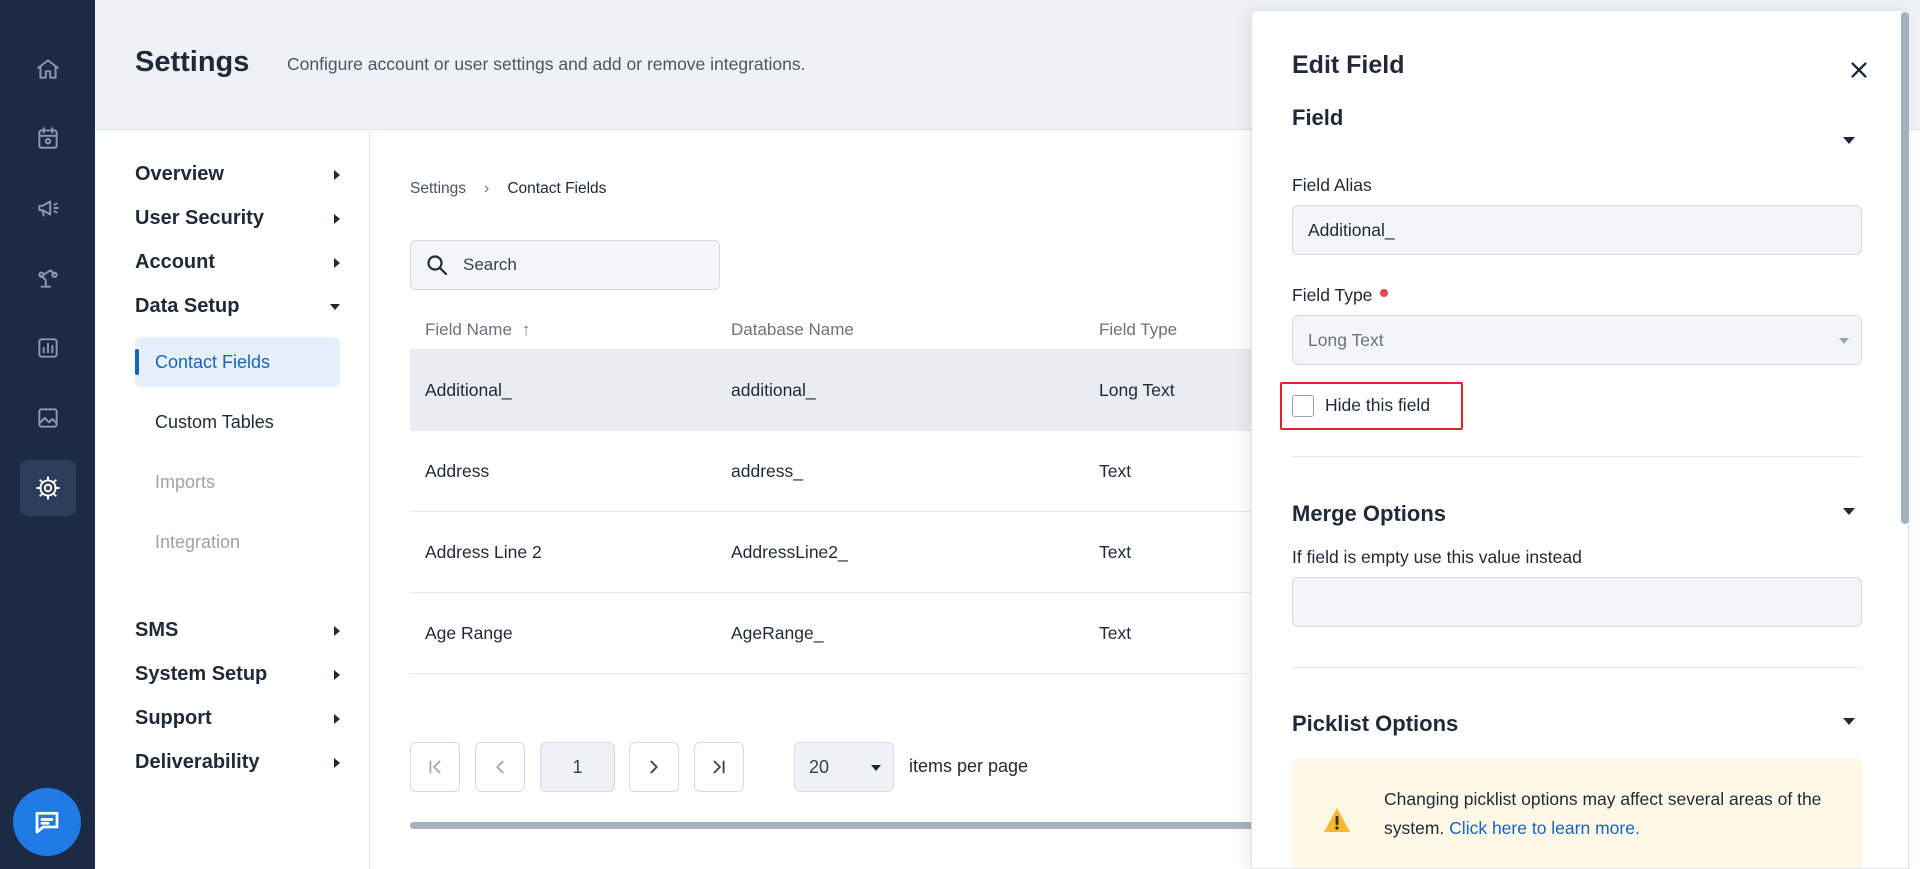 Image resolution: width=1920 pixels, height=869 pixels. I want to click on field-alias-label: Field Alias, so click(1332, 185).